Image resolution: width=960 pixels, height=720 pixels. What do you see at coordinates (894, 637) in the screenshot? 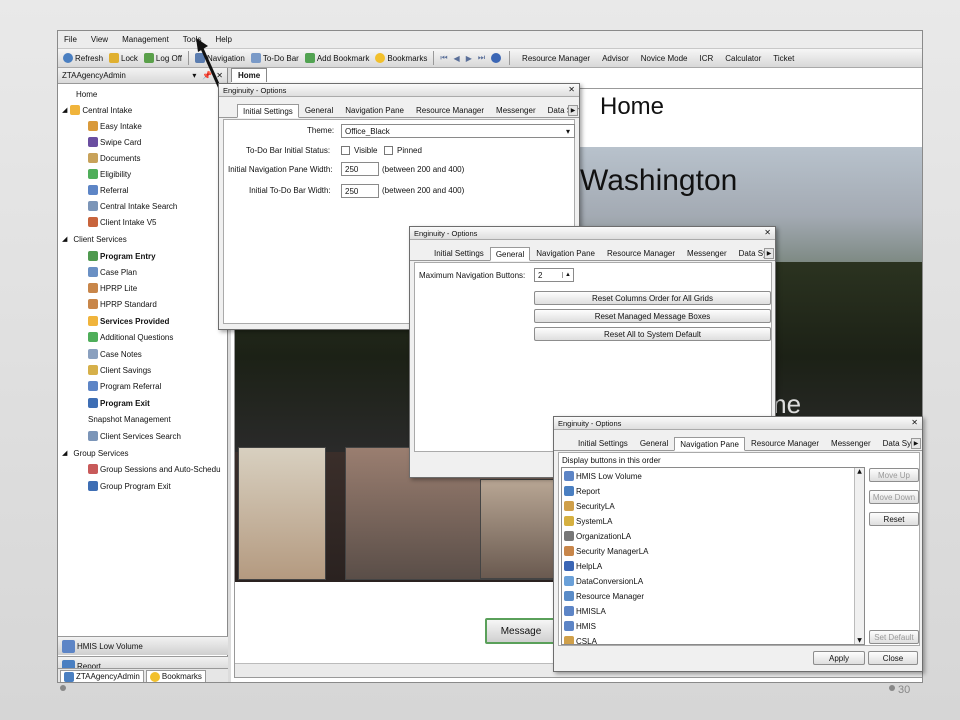
I see `set-default-button: Set Default` at bounding box center [894, 637].